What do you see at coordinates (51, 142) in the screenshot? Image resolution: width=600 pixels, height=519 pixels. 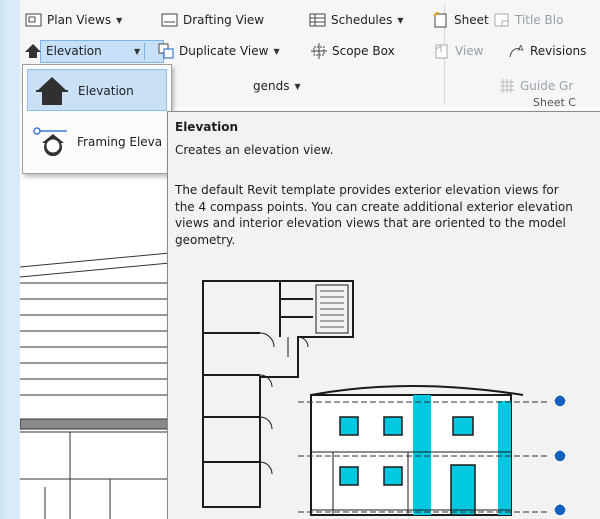 I see `framing-elevation-icon` at bounding box center [51, 142].